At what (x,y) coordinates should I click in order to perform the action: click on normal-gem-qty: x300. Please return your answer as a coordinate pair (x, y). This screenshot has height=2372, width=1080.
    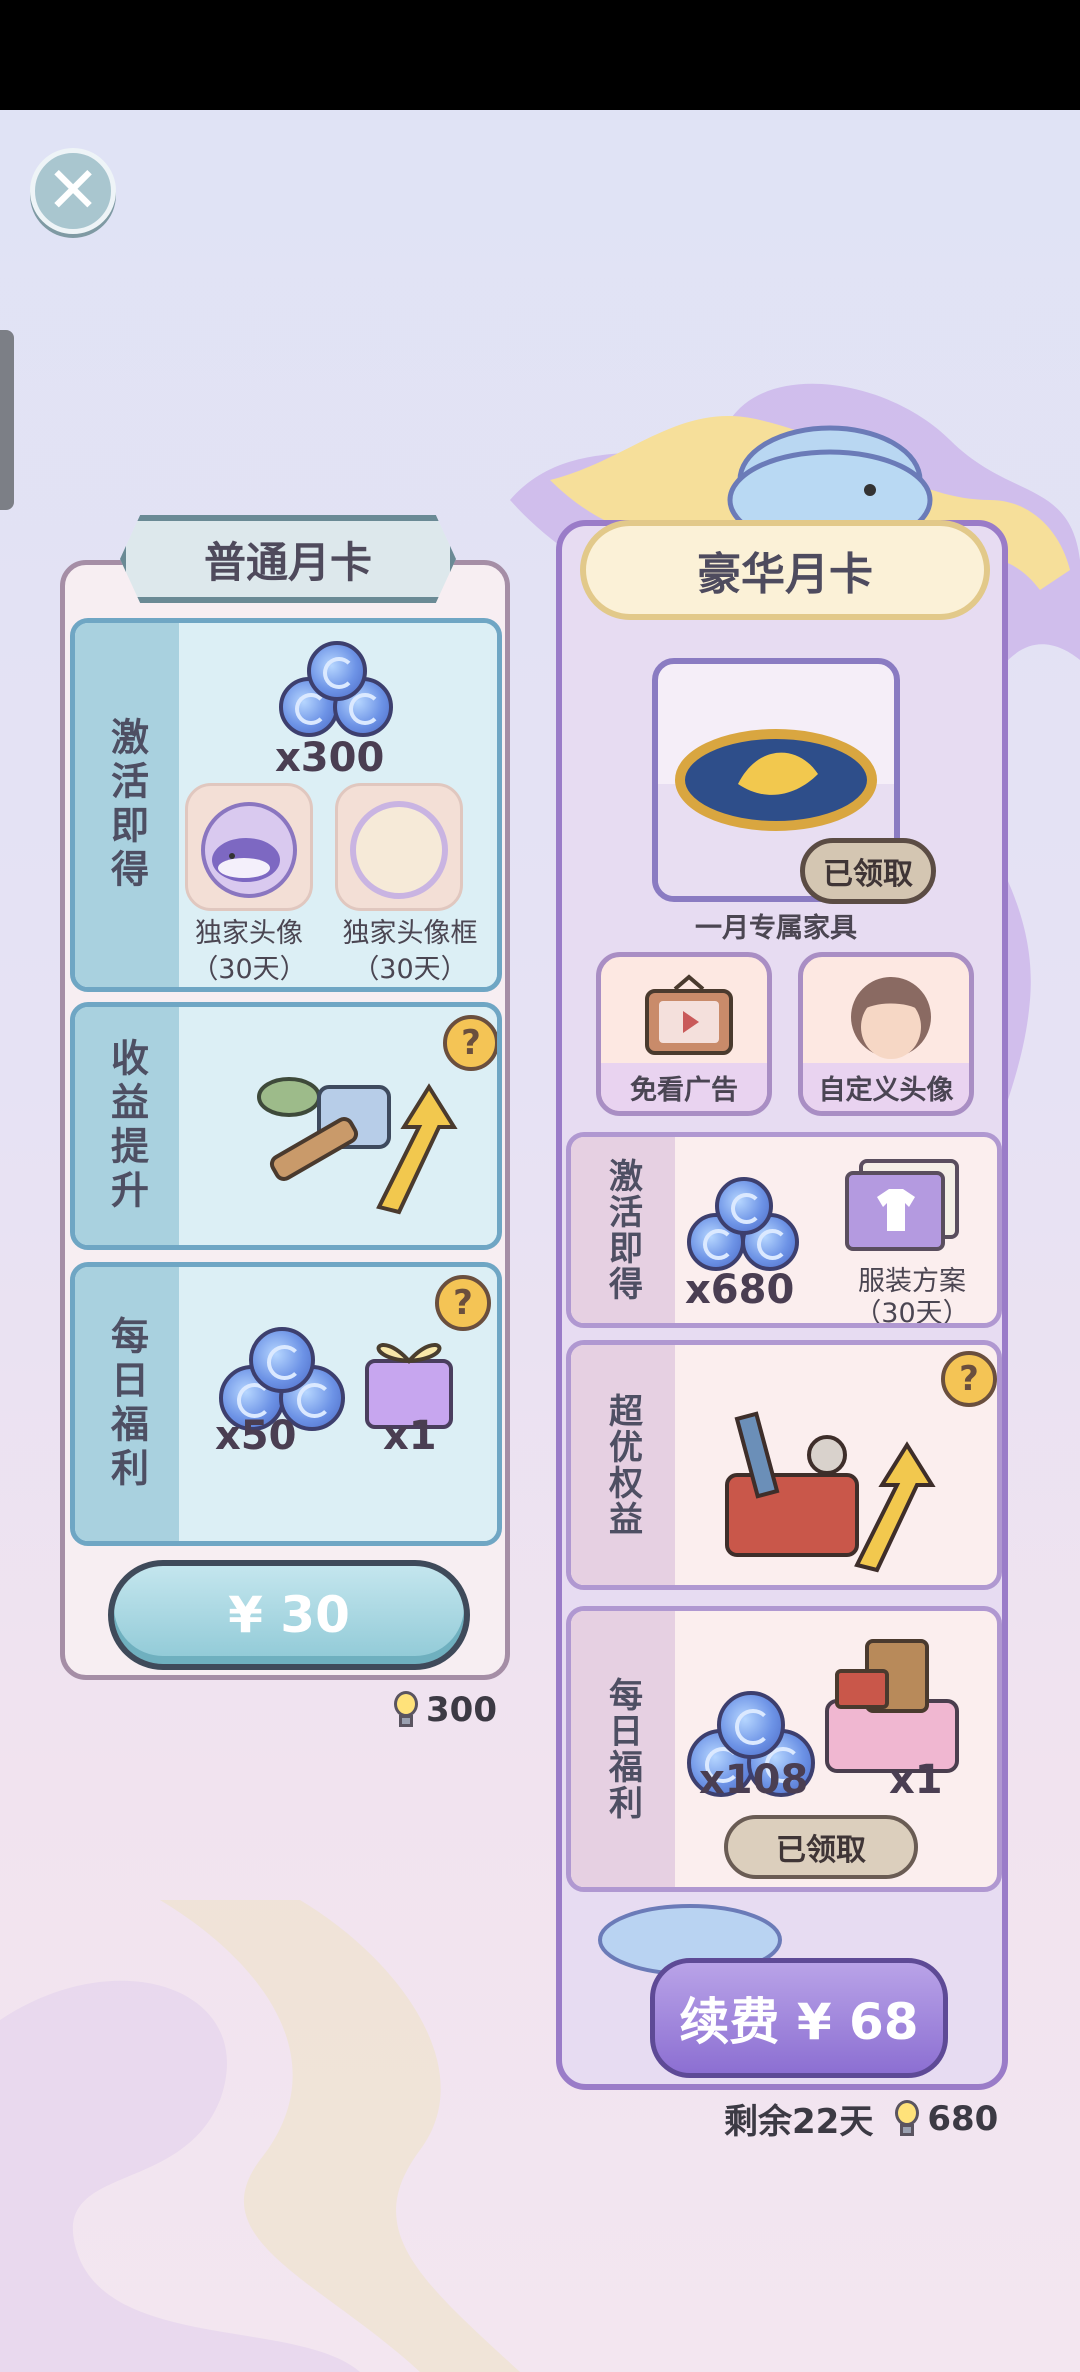
    Looking at the image, I should click on (330, 758).